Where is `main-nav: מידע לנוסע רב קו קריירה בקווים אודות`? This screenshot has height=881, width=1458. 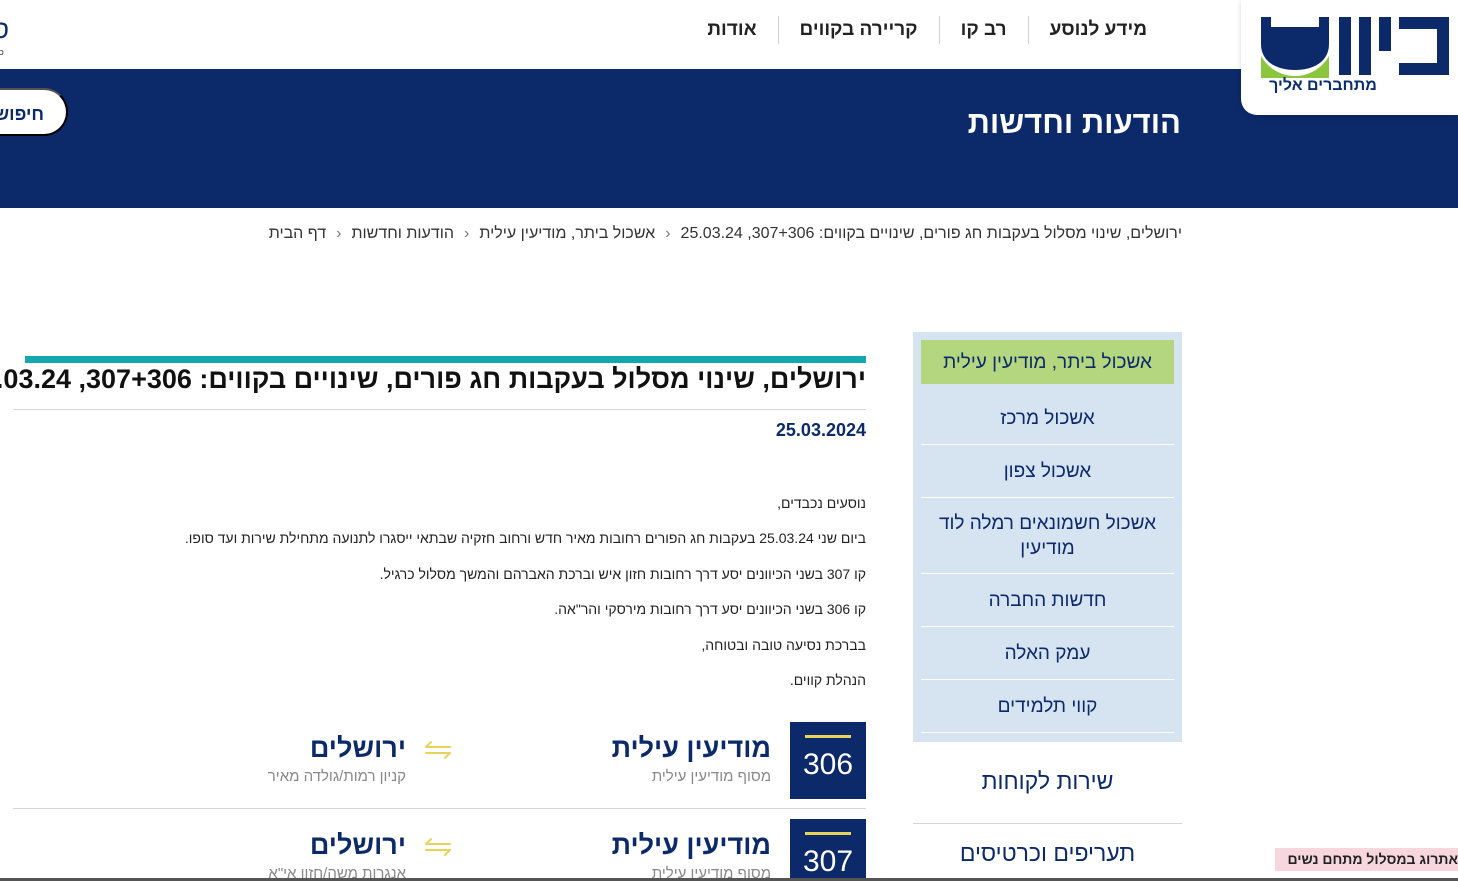
main-nav: מידע לנוסע רב קו קריירה בקווים אודות is located at coordinates (927, 30).